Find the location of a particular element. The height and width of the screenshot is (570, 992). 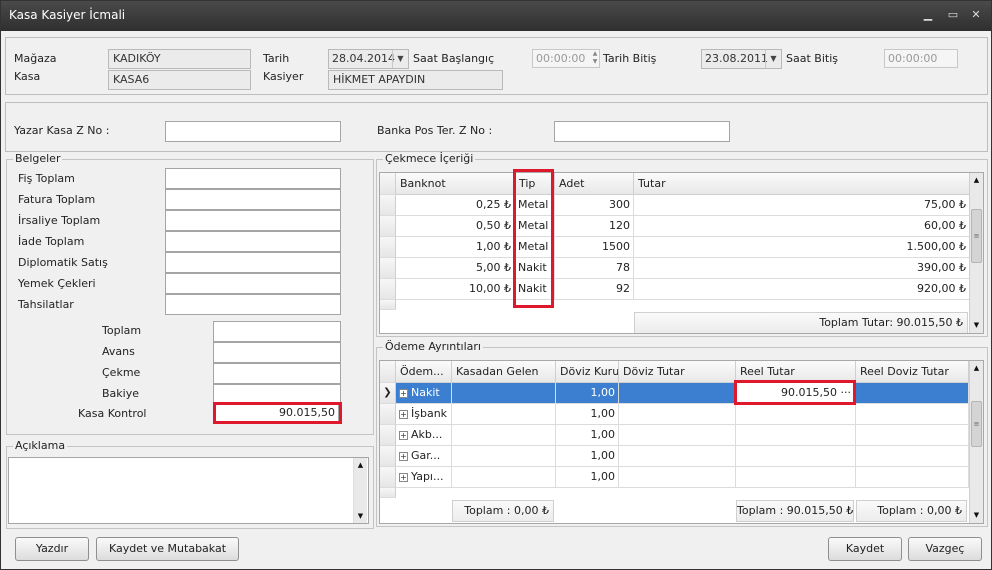

col-reel-doviz-tutar: Reel Doviz Tutar is located at coordinates (912, 372).